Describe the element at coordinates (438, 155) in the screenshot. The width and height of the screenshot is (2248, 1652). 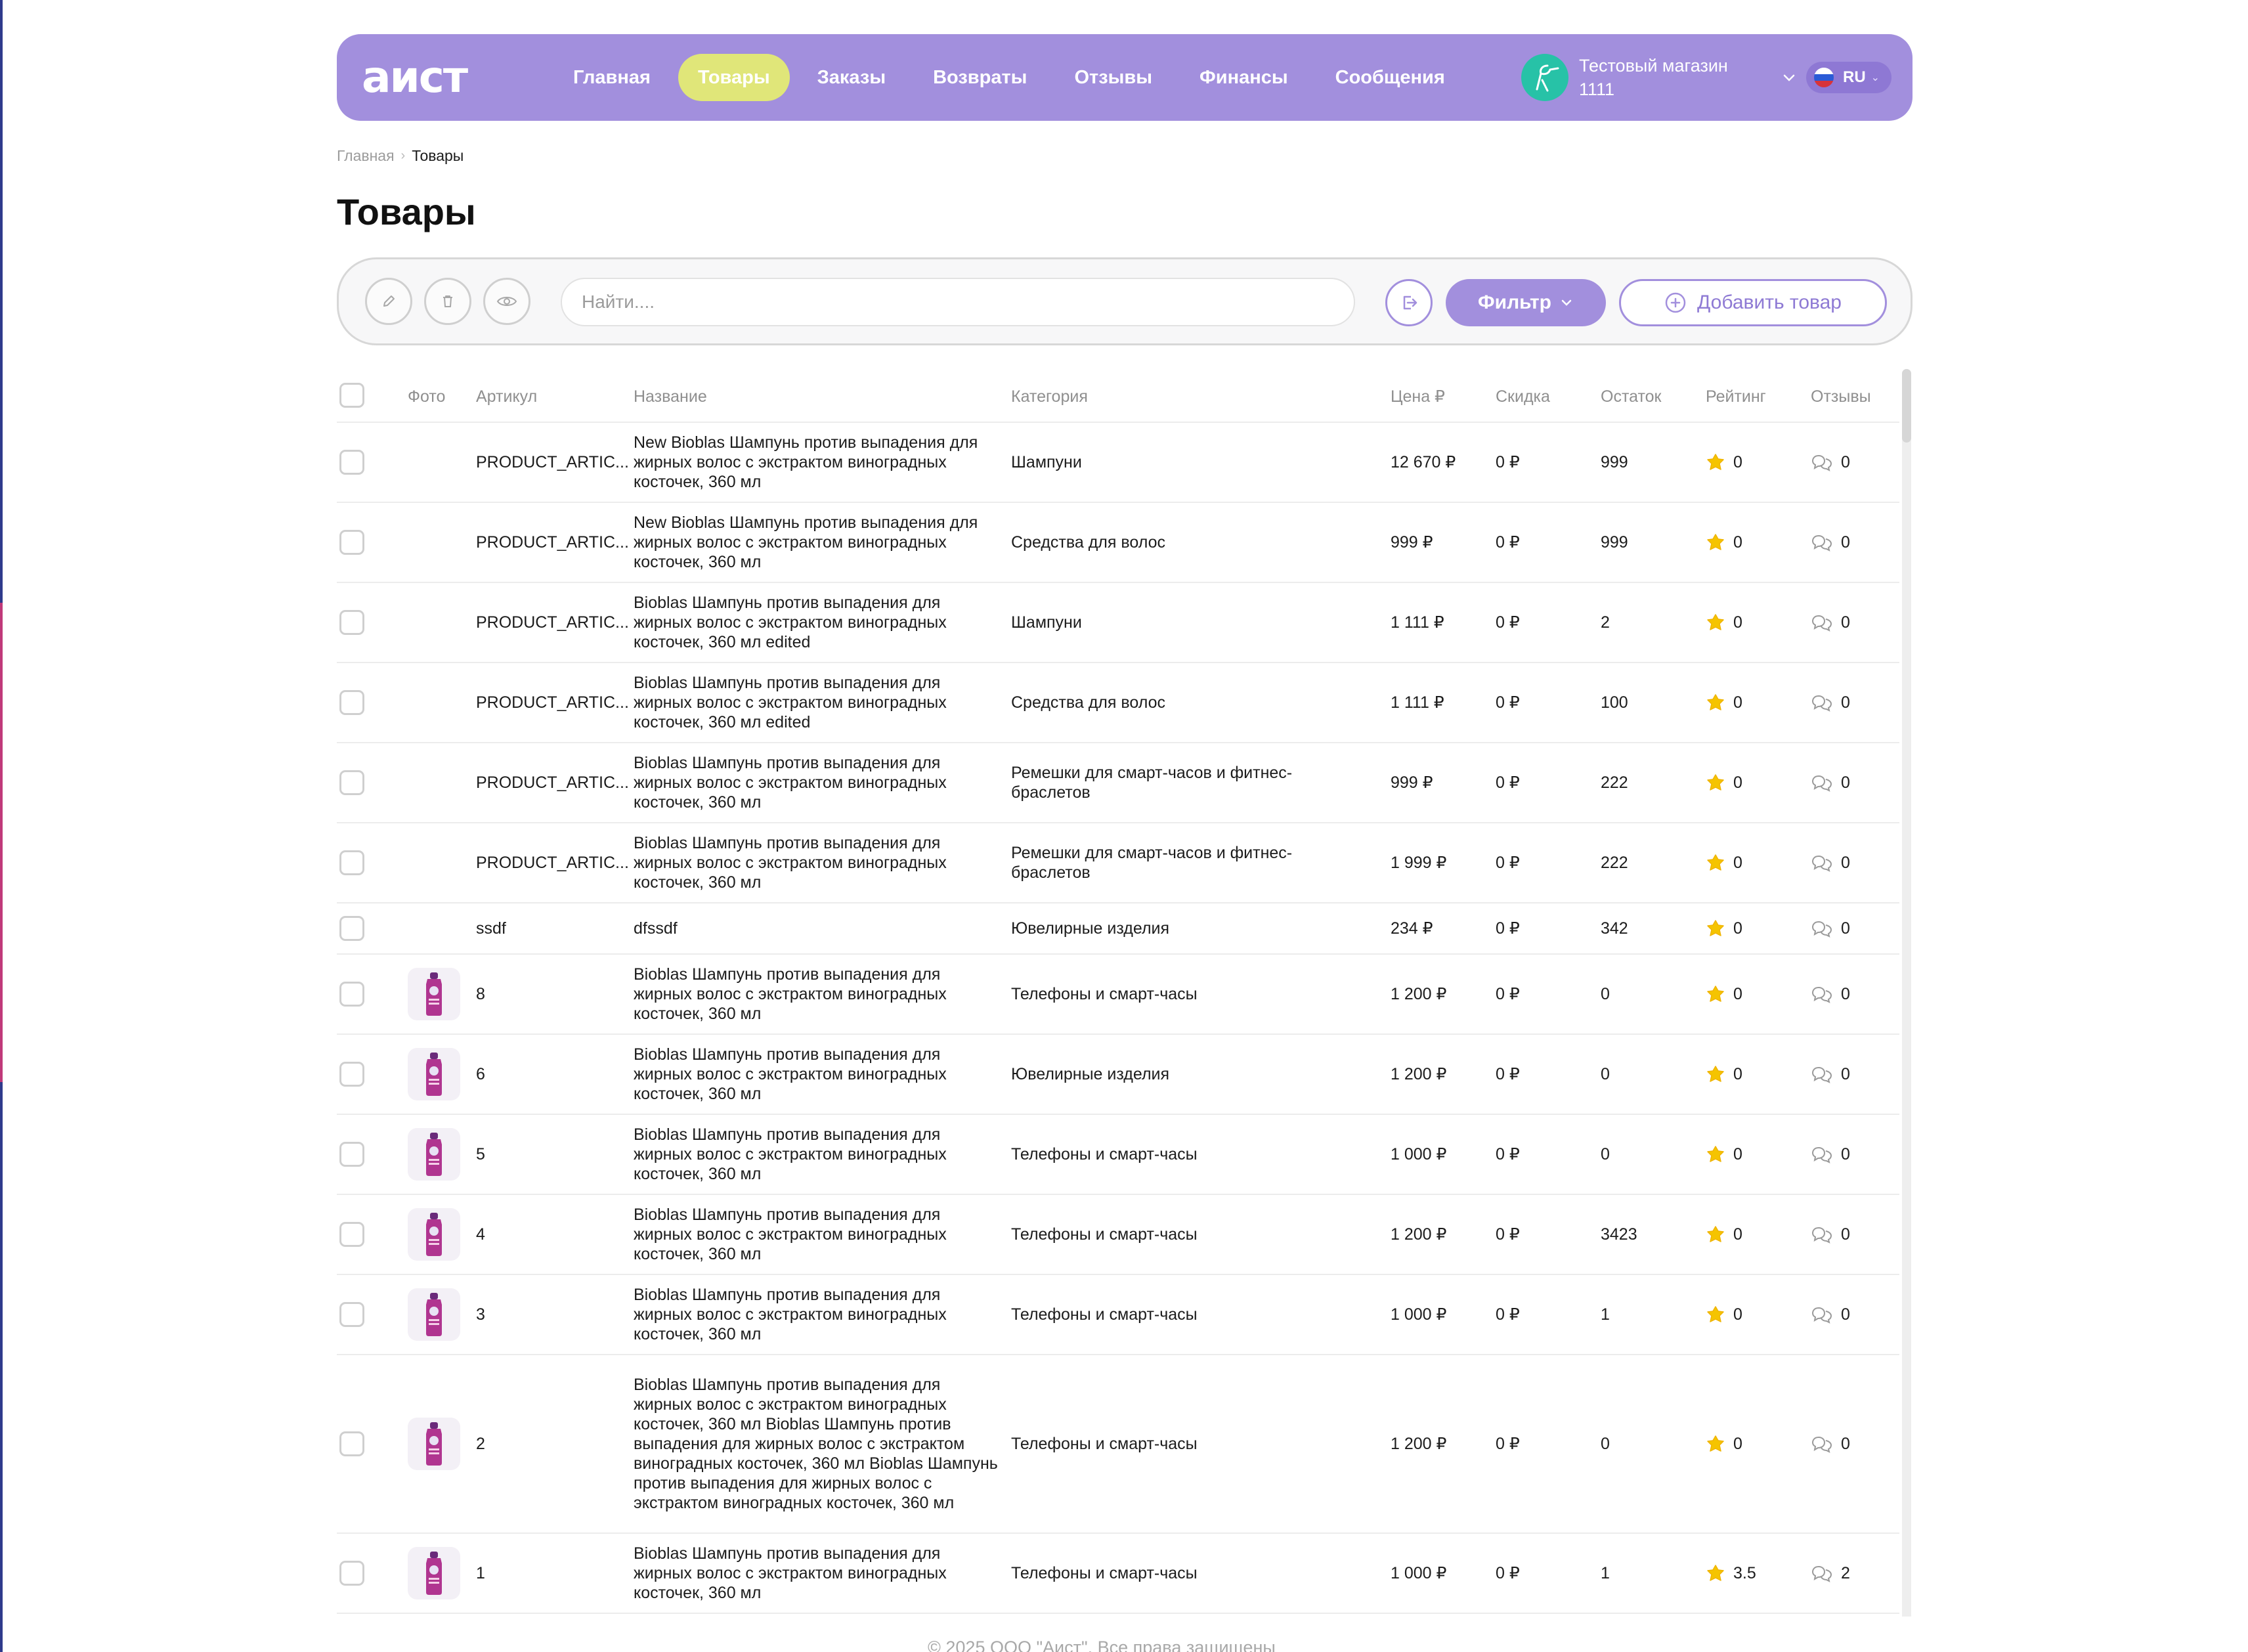
I see `breadcrumb-current: Товары` at that location.